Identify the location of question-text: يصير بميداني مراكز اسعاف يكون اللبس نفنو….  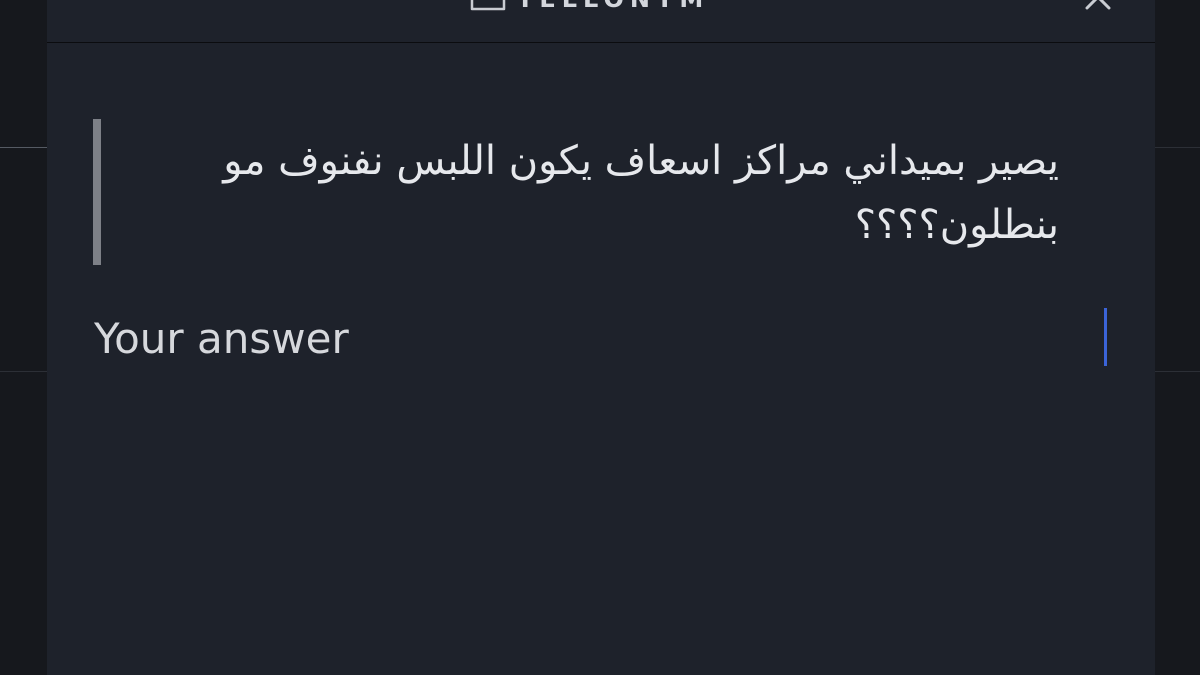
(641, 193).